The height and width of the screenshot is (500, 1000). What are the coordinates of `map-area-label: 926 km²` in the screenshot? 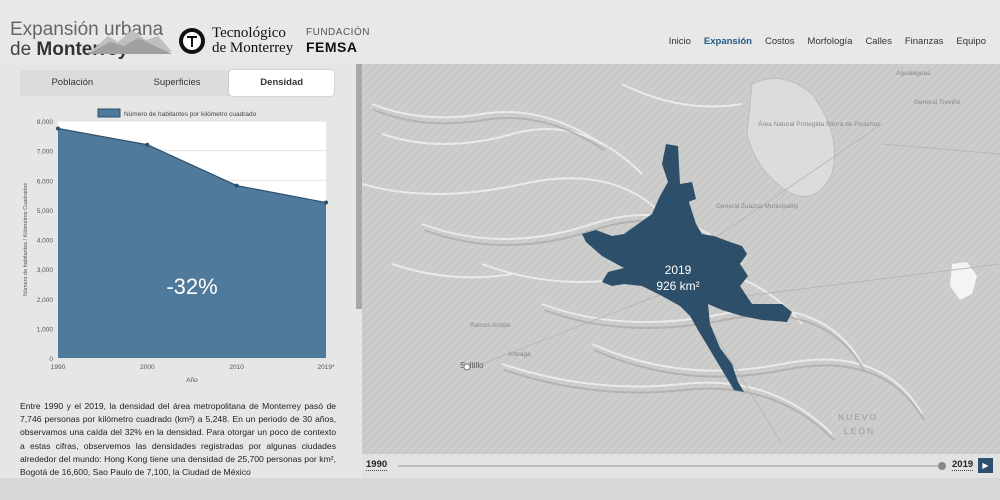 It's located at (677, 286).